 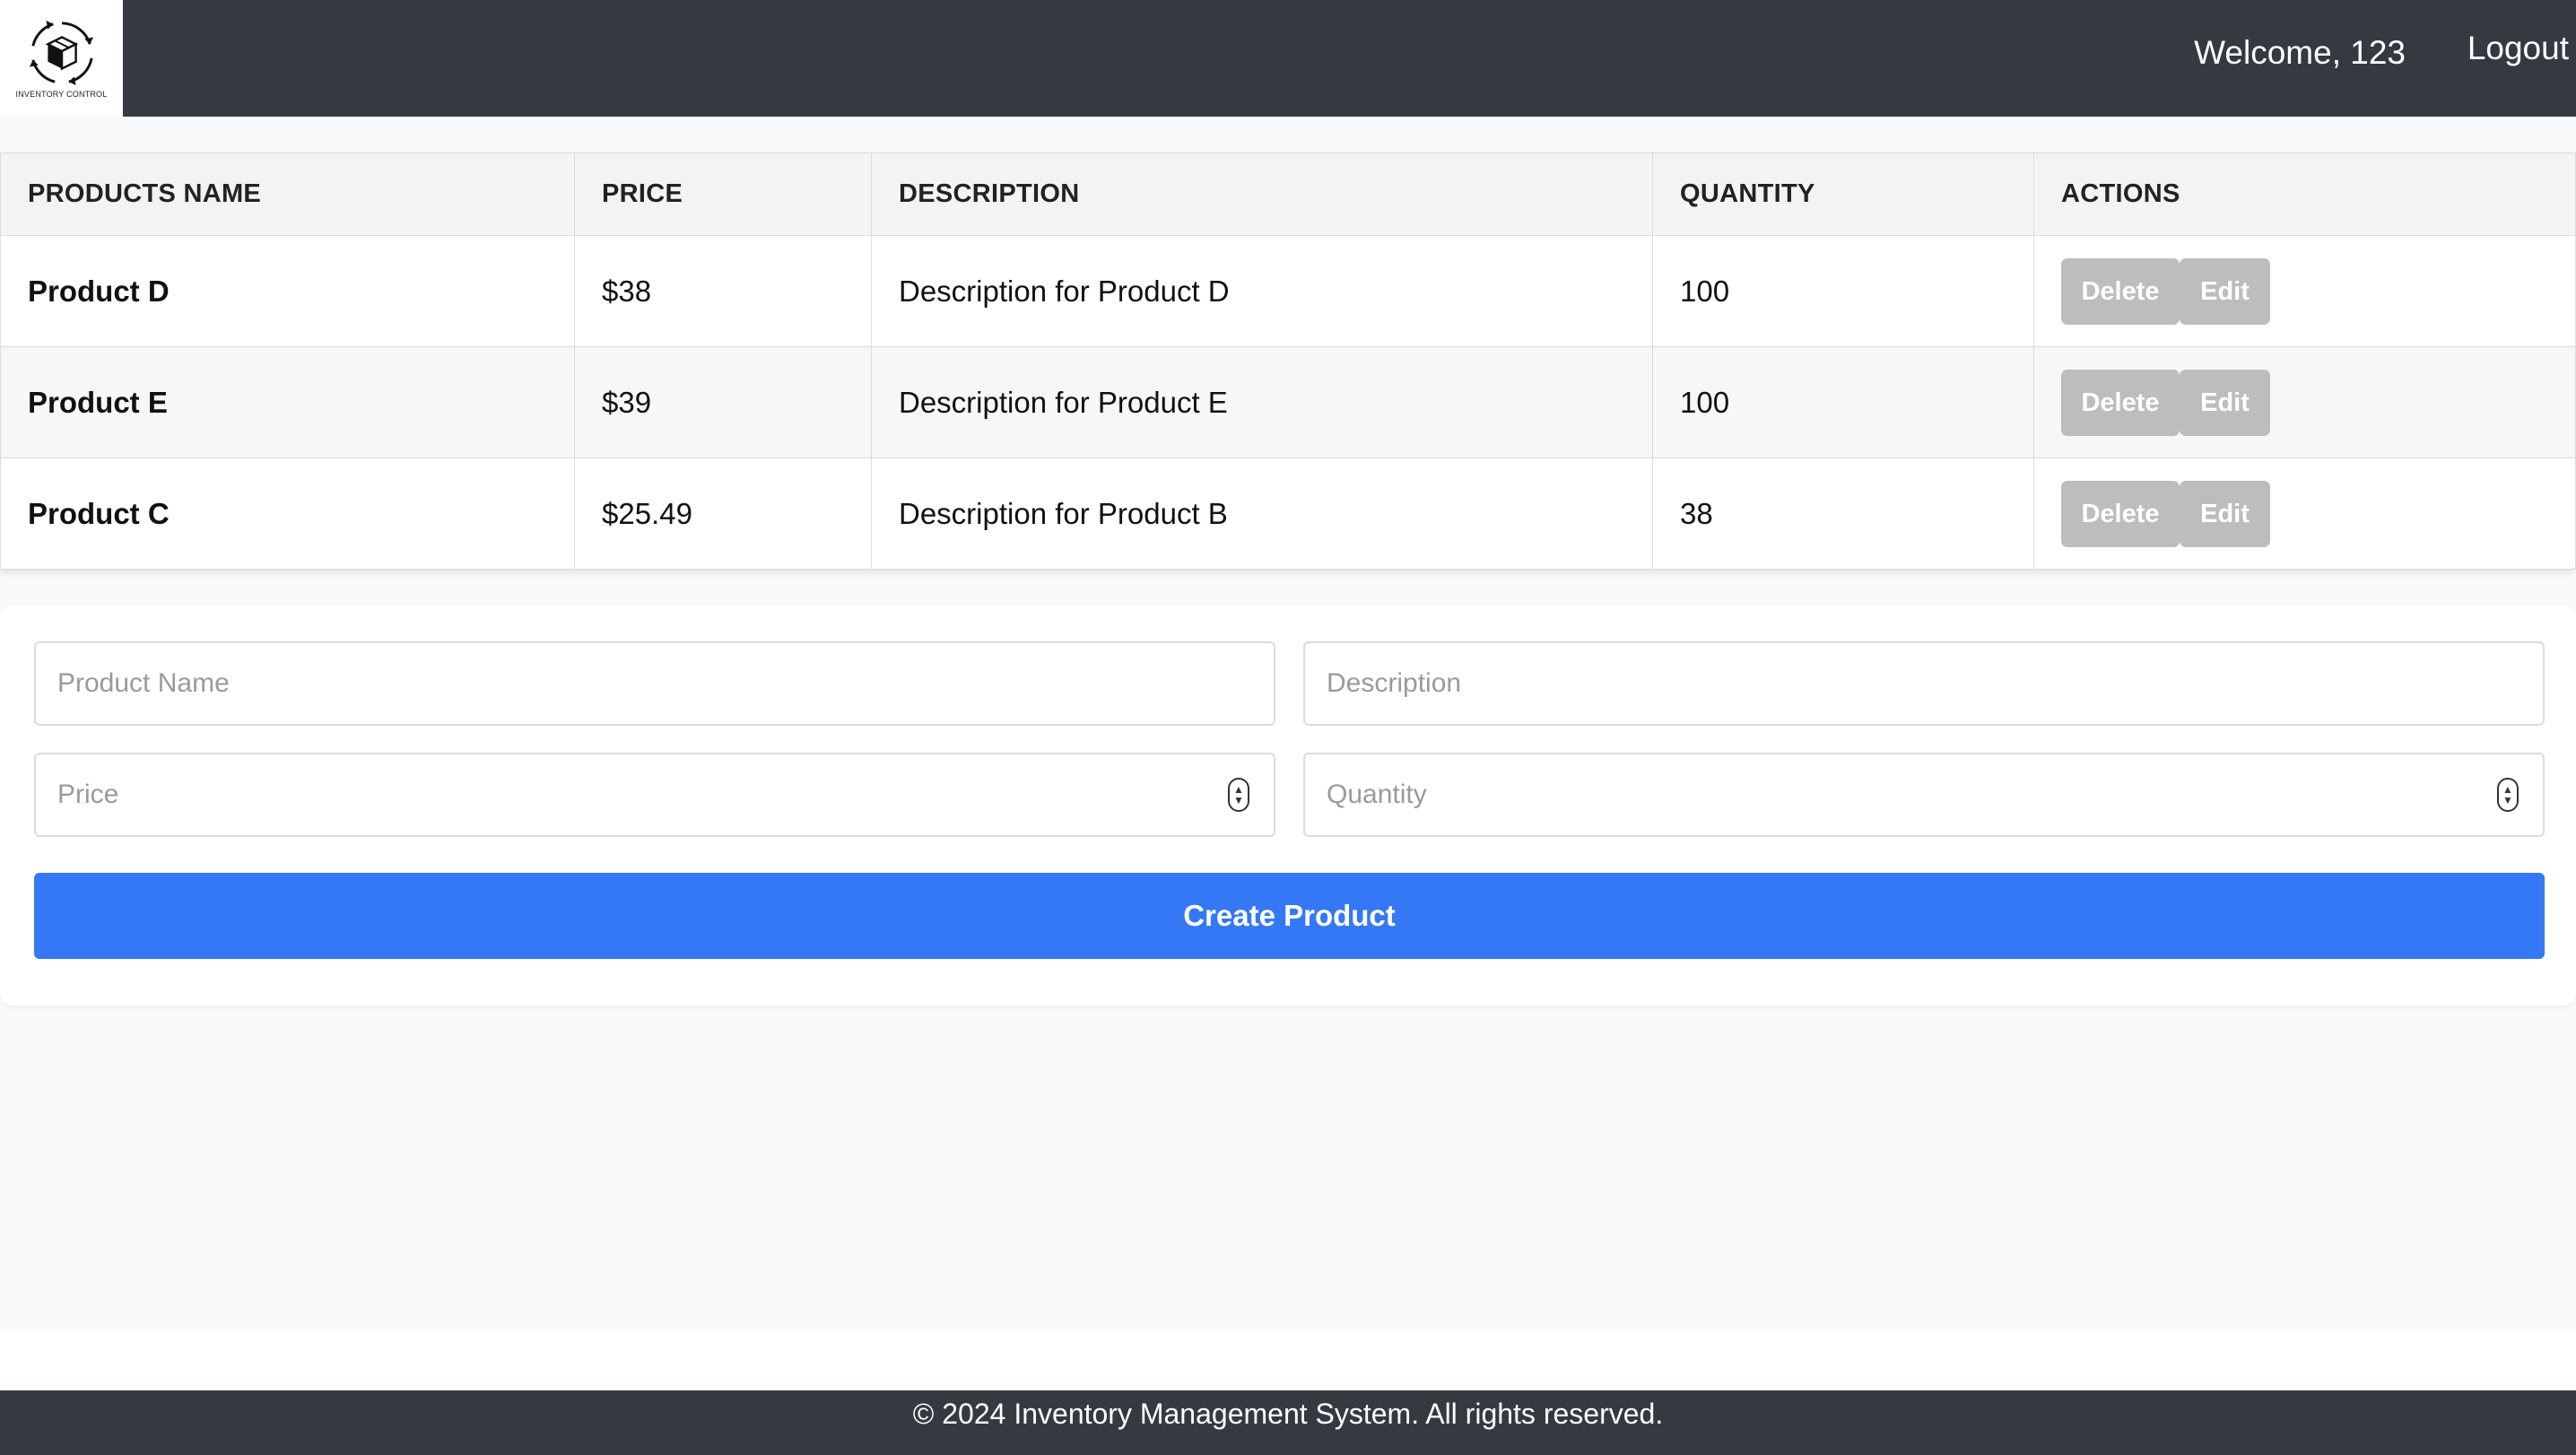 I want to click on price-stepper-icon: ▲ ▼, so click(x=1238, y=795).